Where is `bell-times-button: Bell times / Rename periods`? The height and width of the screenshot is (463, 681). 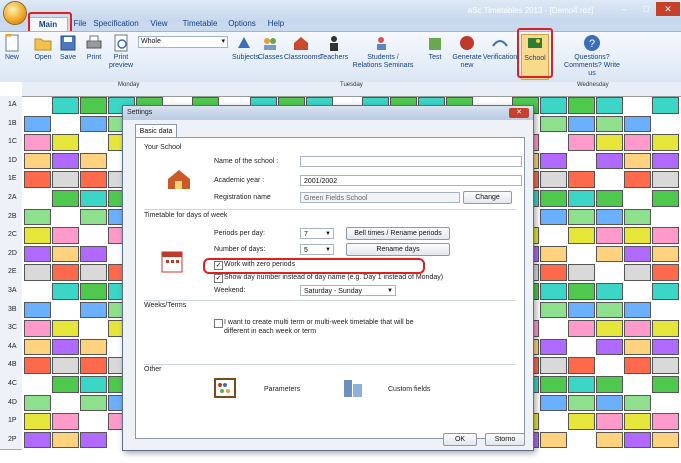
bell-times-button: Bell times / Rename periods is located at coordinates (398, 233).